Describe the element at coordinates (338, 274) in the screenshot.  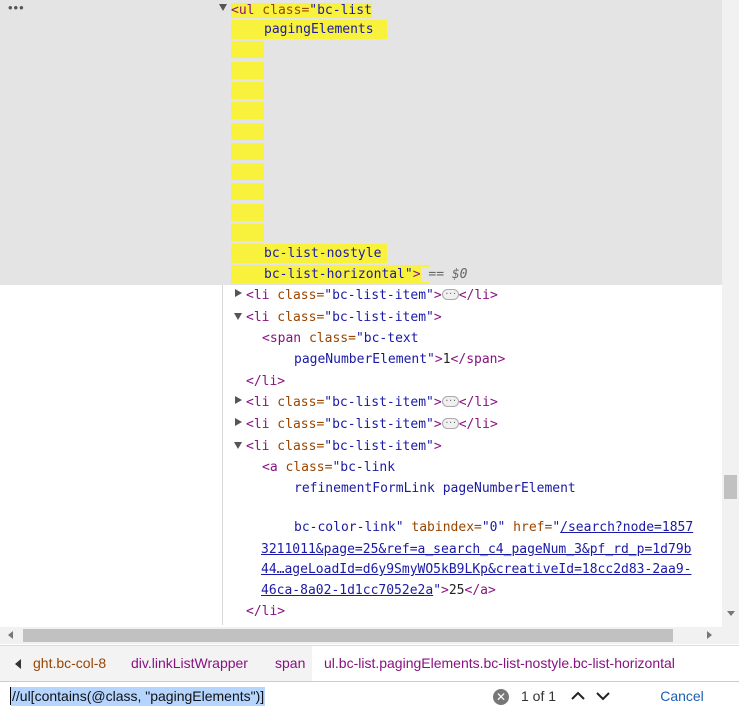
I see `attr-value: bc-list-horizontal"` at that location.